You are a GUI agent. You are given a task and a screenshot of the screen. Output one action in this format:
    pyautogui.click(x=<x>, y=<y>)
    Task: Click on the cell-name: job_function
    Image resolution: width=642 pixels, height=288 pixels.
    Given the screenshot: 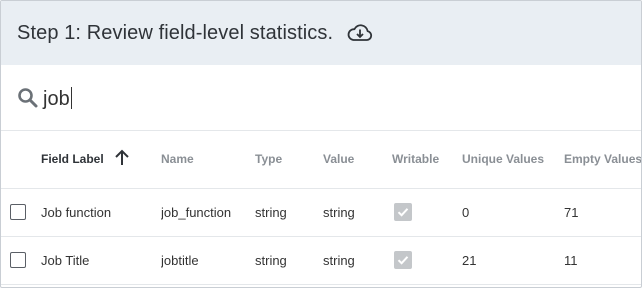 What is the action you would take?
    pyautogui.click(x=196, y=212)
    